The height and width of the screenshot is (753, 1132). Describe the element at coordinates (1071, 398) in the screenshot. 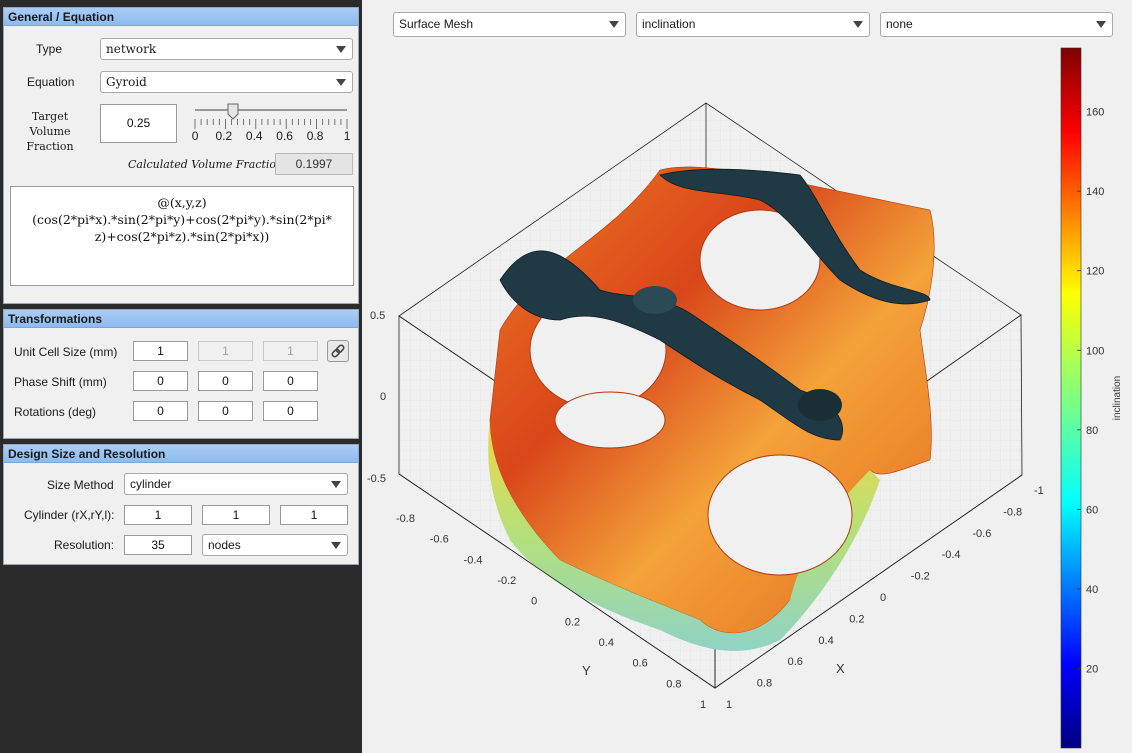

I see `colorbar-gradient` at that location.